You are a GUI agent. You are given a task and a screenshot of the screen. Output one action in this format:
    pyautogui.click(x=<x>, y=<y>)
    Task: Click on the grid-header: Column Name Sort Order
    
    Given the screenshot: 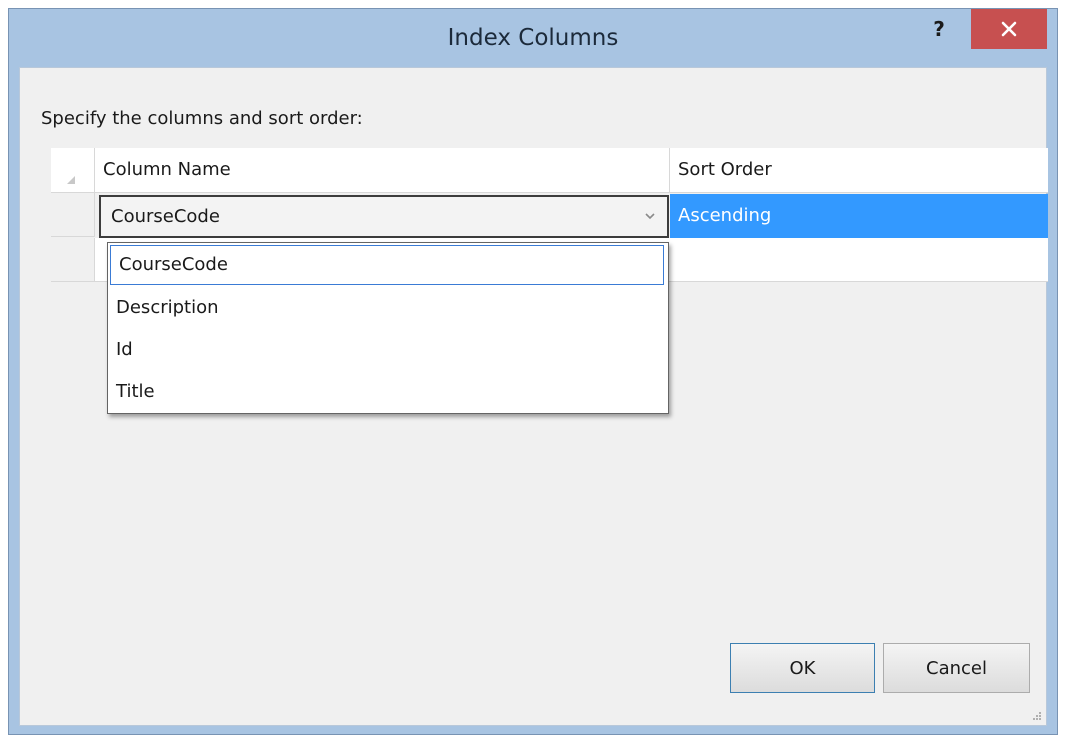 What is the action you would take?
    pyautogui.click(x=549, y=170)
    